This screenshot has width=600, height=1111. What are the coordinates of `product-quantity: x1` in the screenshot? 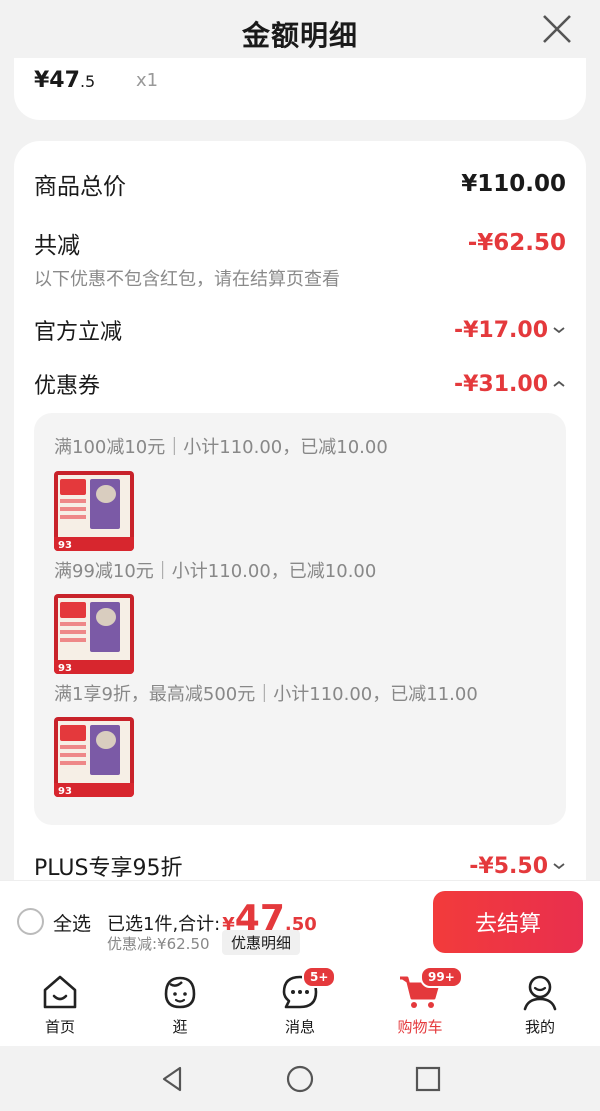 It's located at (147, 80).